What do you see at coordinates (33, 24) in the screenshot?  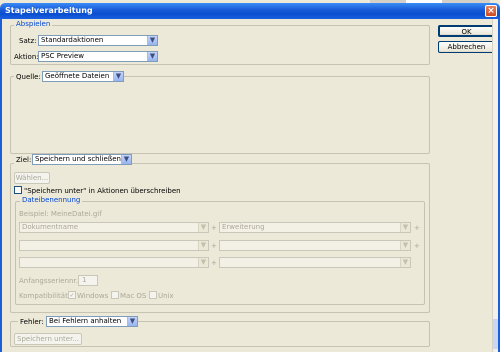 I see `play-legend: Abspielen` at bounding box center [33, 24].